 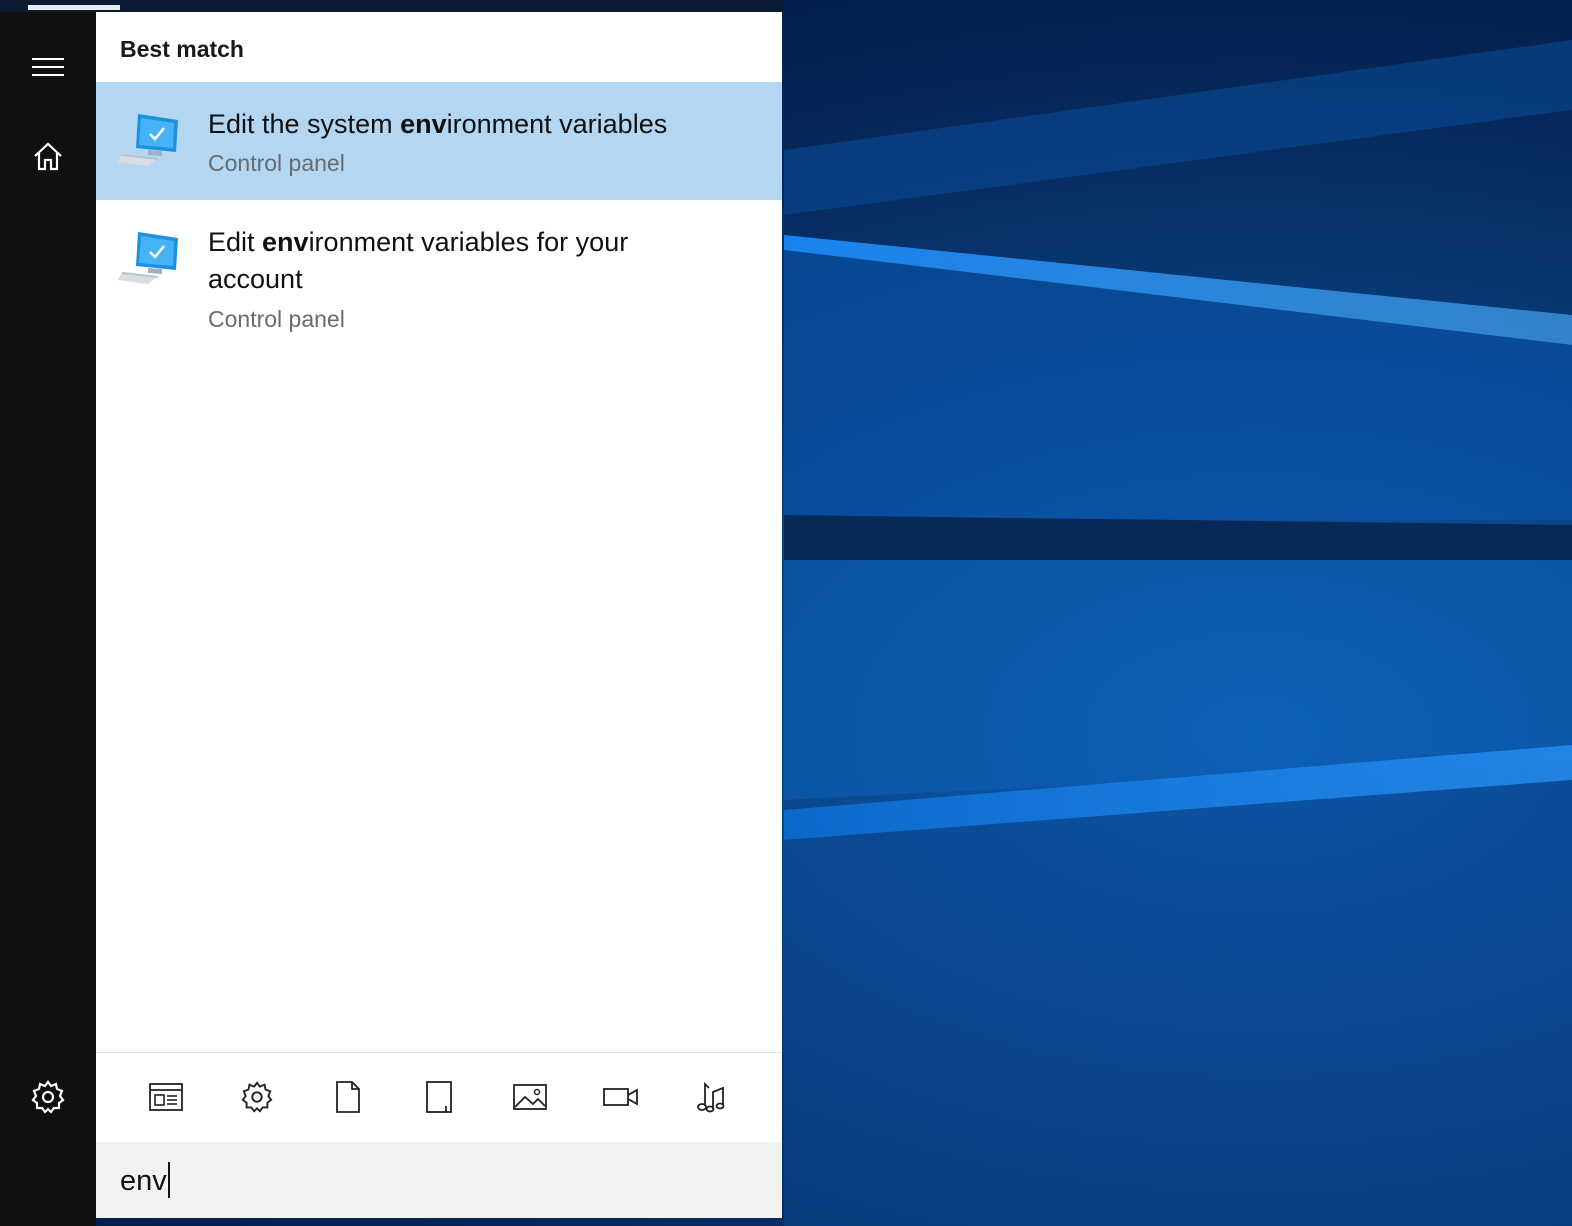 I want to click on section-title: Best match, so click(x=182, y=49).